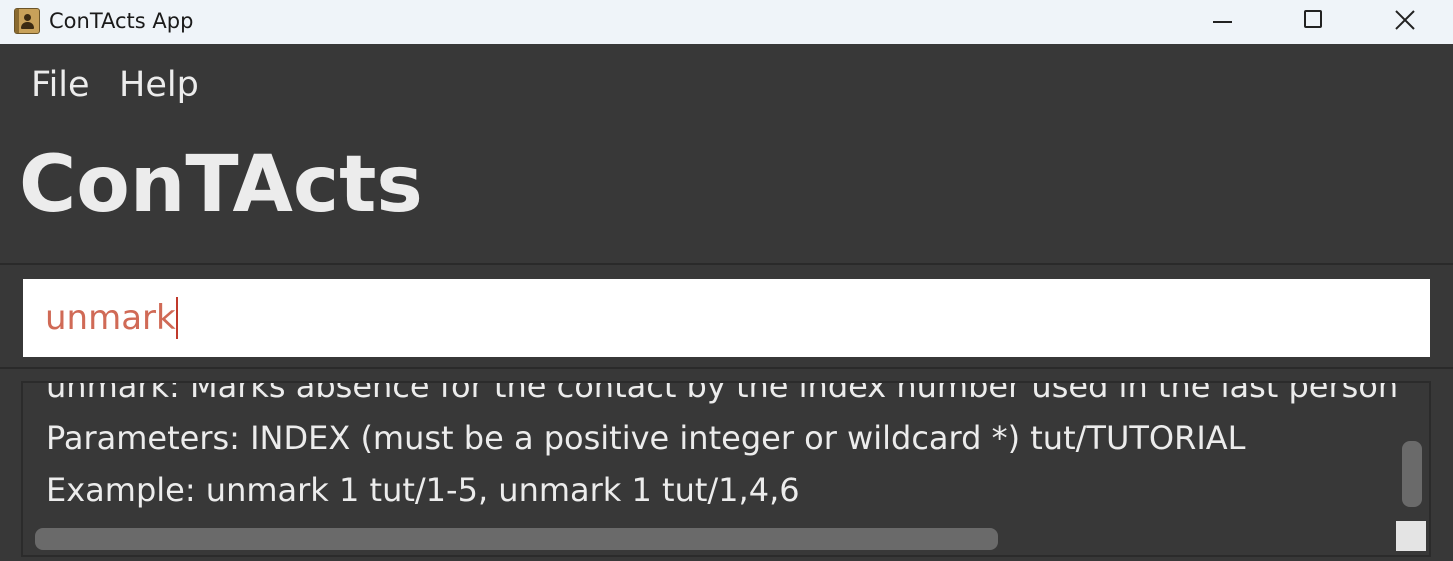 This screenshot has width=1453, height=561. I want to click on window-title: ConTActs App, so click(121, 21).